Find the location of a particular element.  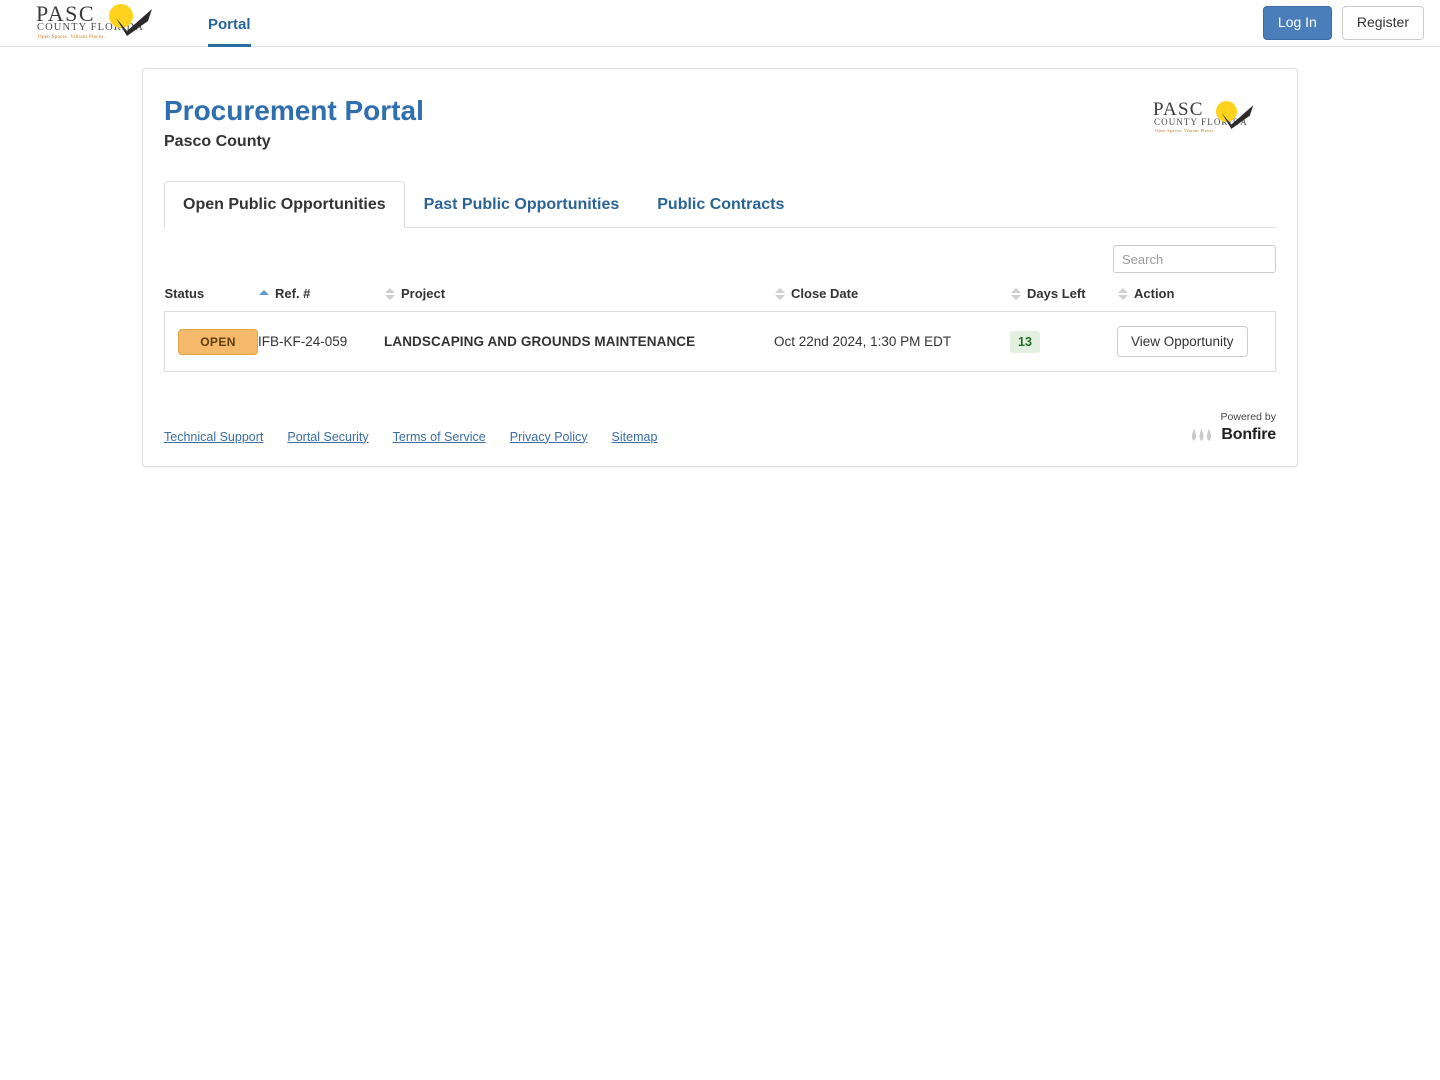

powered-by-bonfire: Powered by Bonfire is located at coordinates (1233, 427).